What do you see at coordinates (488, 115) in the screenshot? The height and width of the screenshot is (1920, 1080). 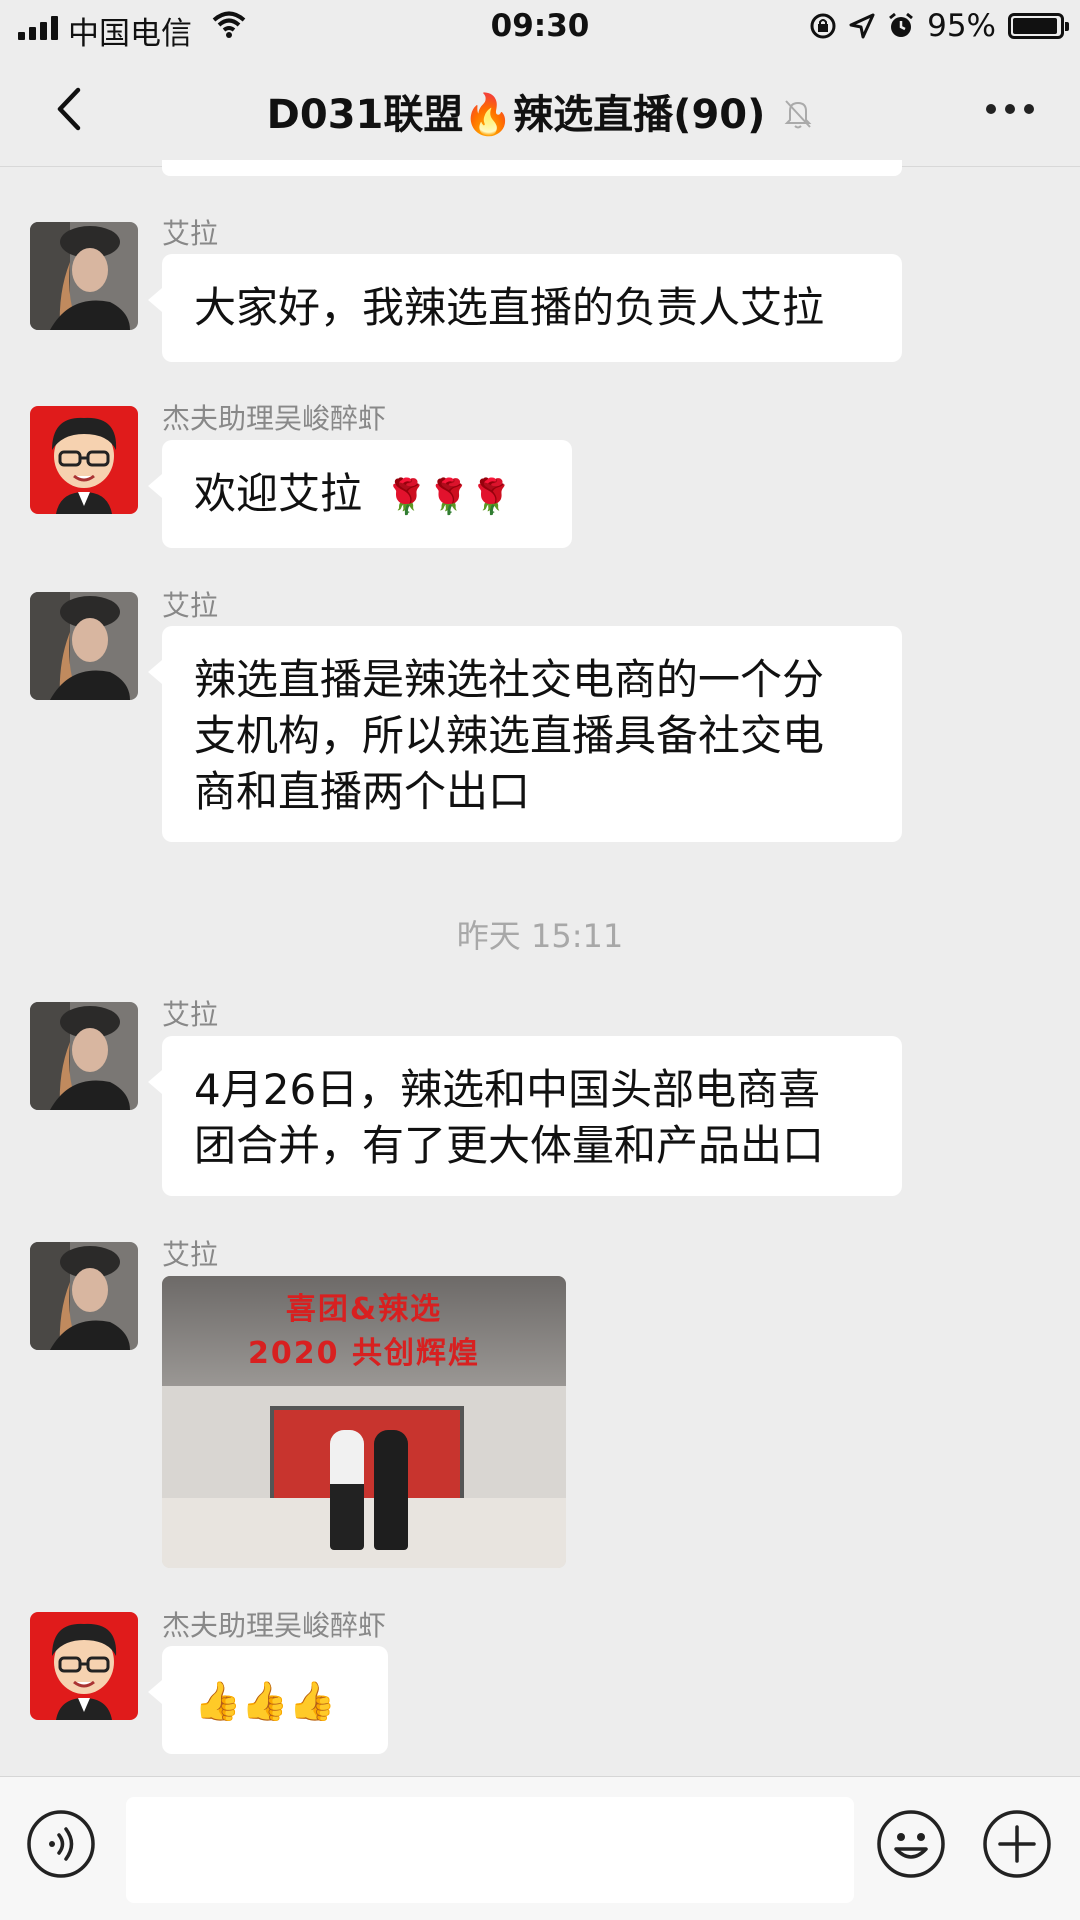 I see `fire-emoji: 🔥` at bounding box center [488, 115].